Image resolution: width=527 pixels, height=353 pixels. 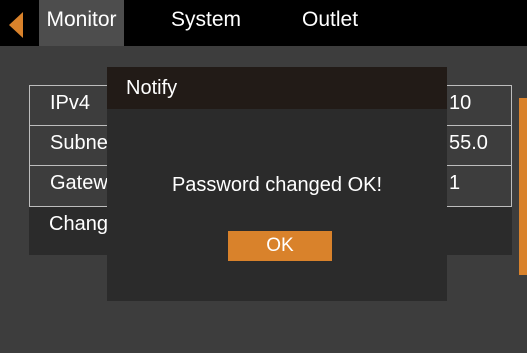 I want to click on dialog-title: Notify, so click(x=152, y=88).